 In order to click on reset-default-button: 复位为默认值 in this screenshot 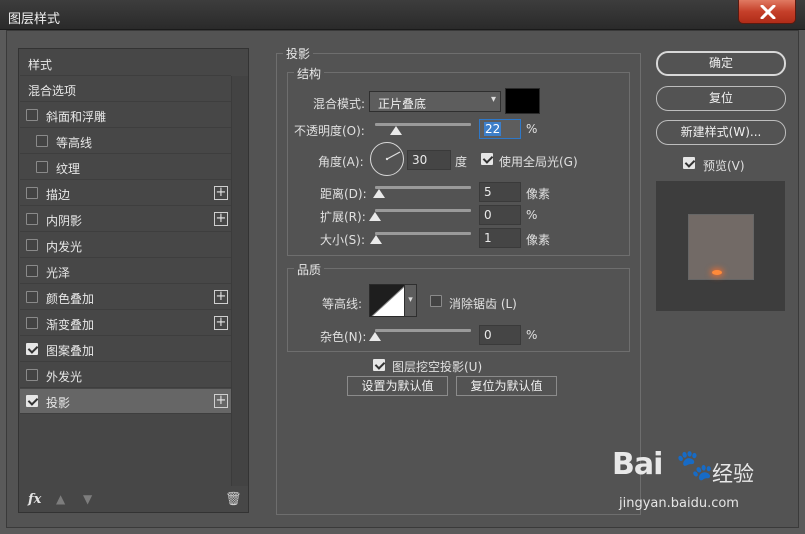, I will do `click(506, 386)`.